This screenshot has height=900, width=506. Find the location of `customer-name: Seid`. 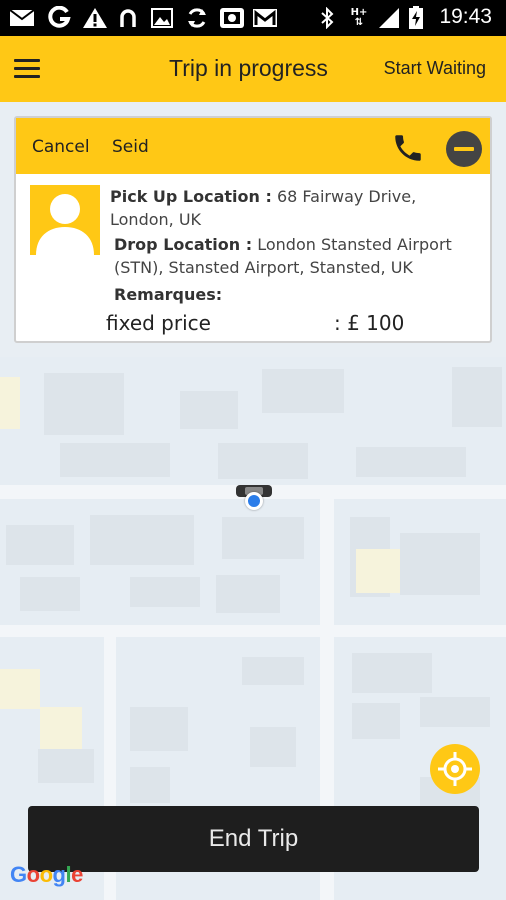

customer-name: Seid is located at coordinates (130, 147).